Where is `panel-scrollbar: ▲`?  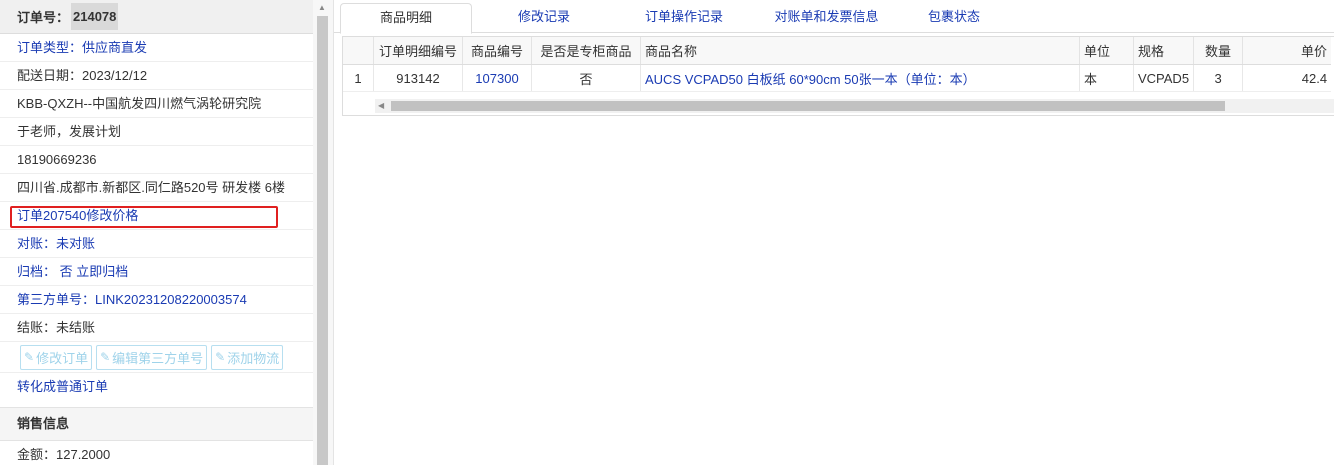
panel-scrollbar: ▲ is located at coordinates (323, 232).